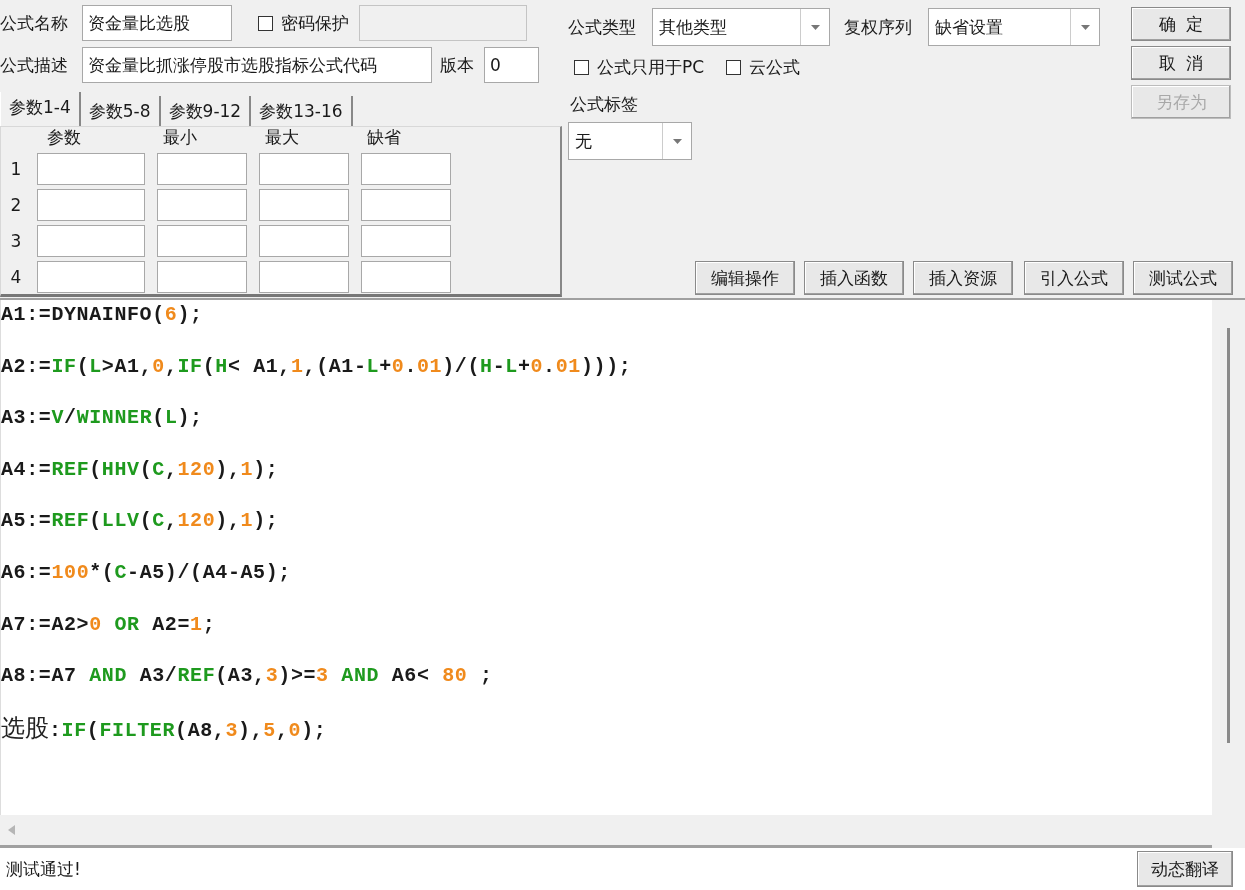  I want to click on row-number: 2, so click(16, 205).